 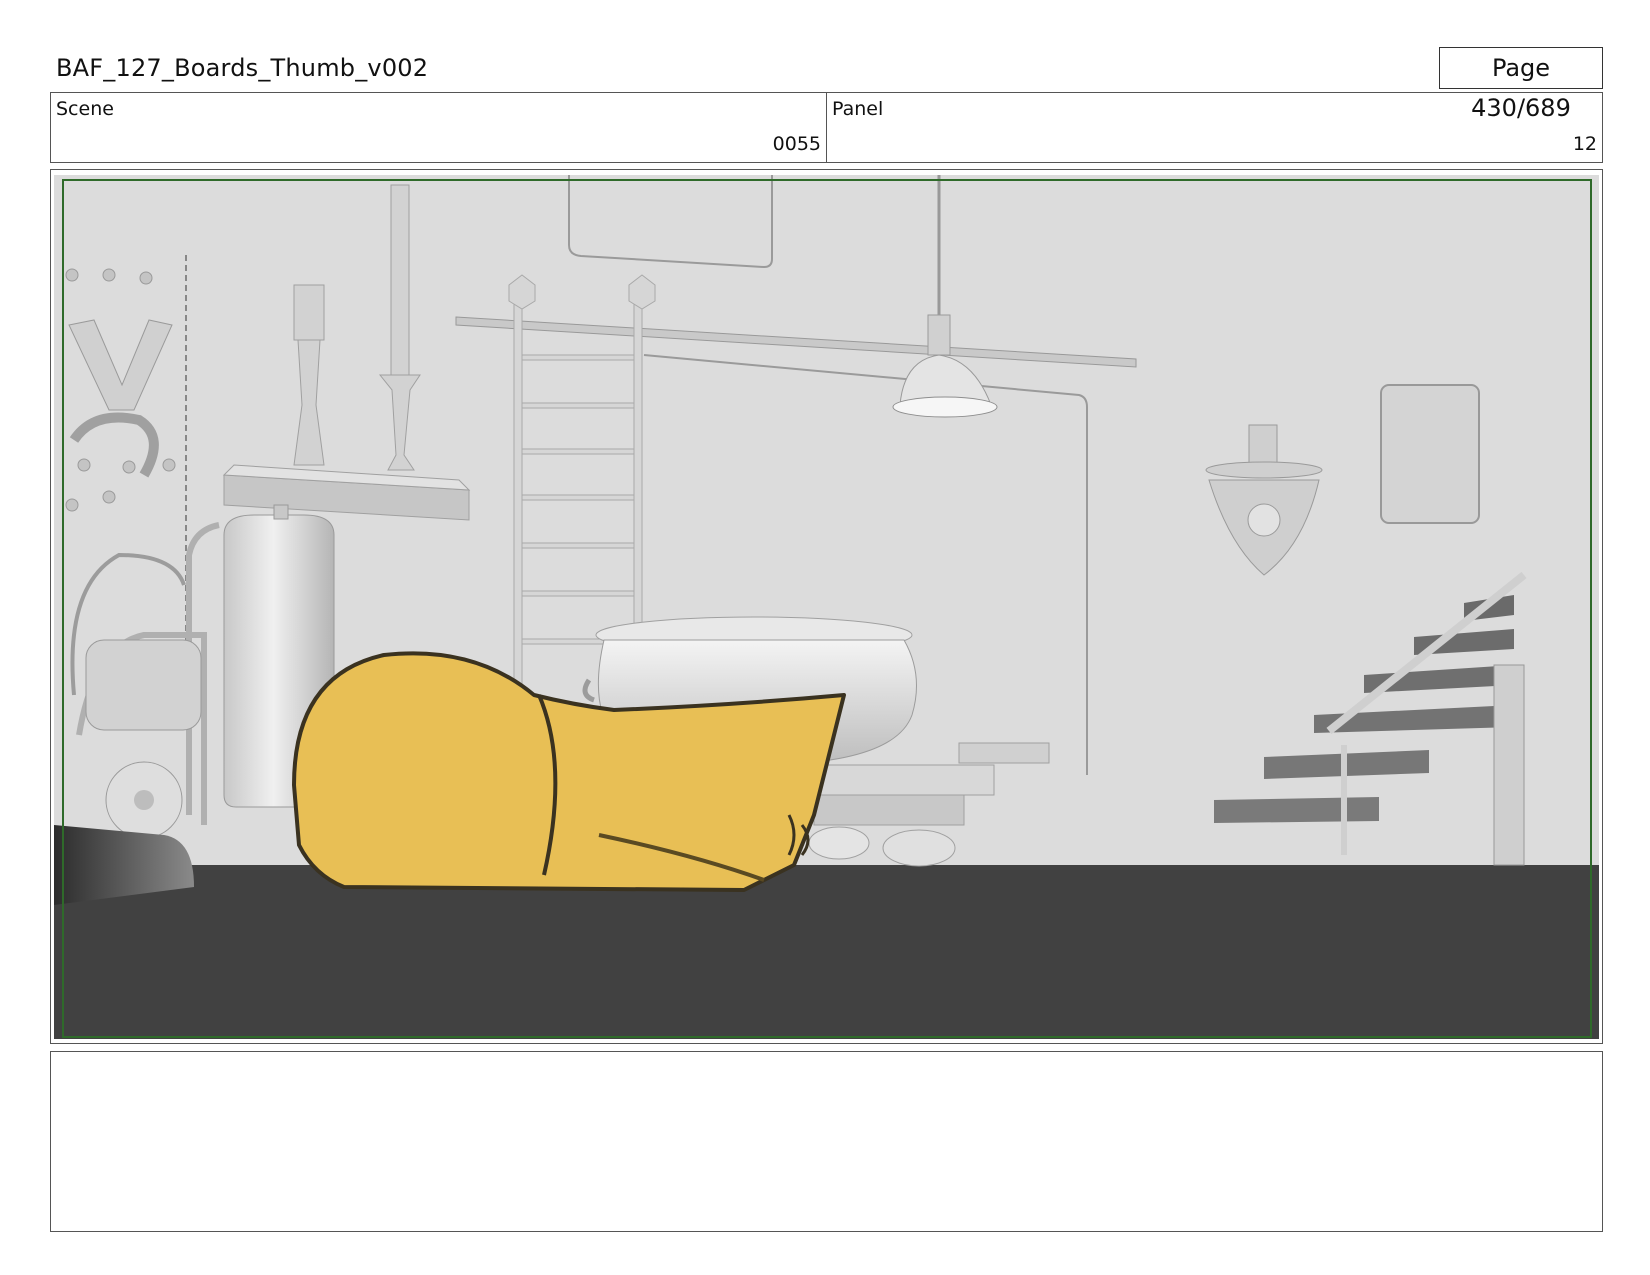 What do you see at coordinates (826, 952) in the screenshot?
I see `floor` at bounding box center [826, 952].